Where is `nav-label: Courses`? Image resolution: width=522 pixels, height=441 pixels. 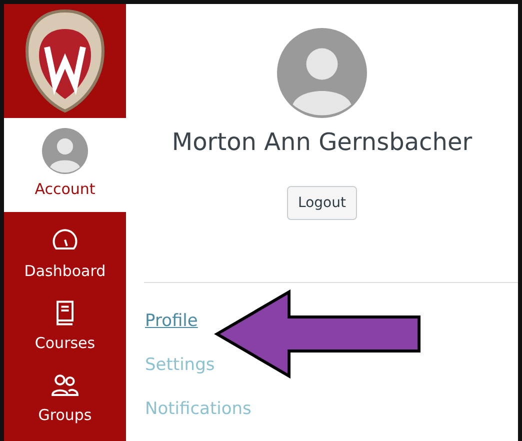
nav-label: Courses is located at coordinates (65, 343).